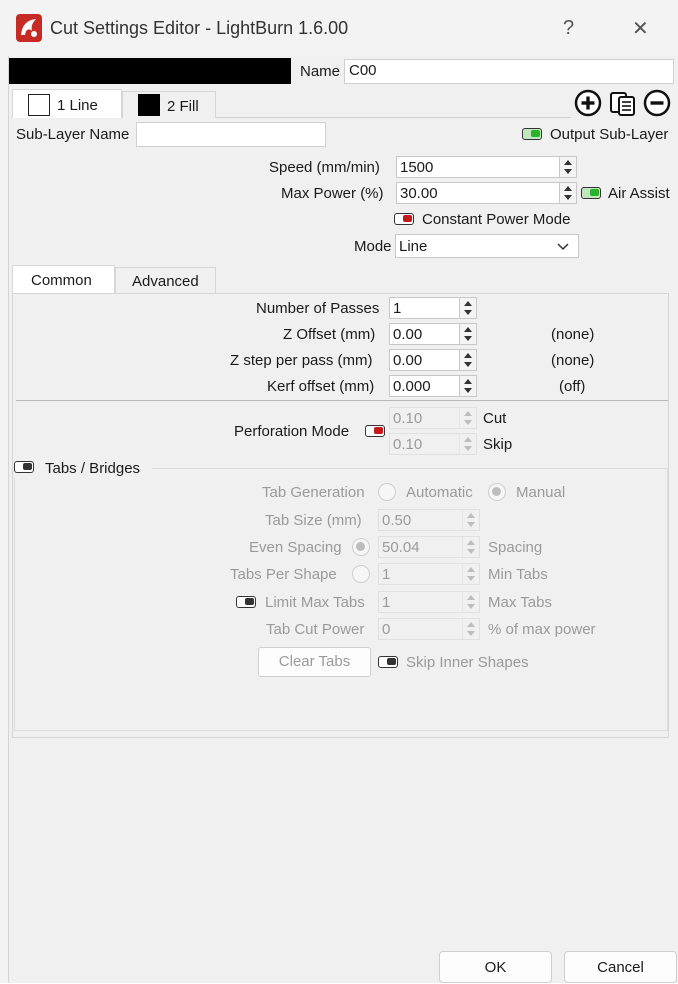 The height and width of the screenshot is (984, 678). Describe the element at coordinates (573, 334) in the screenshot. I see `z-offset-note: (none)` at that location.